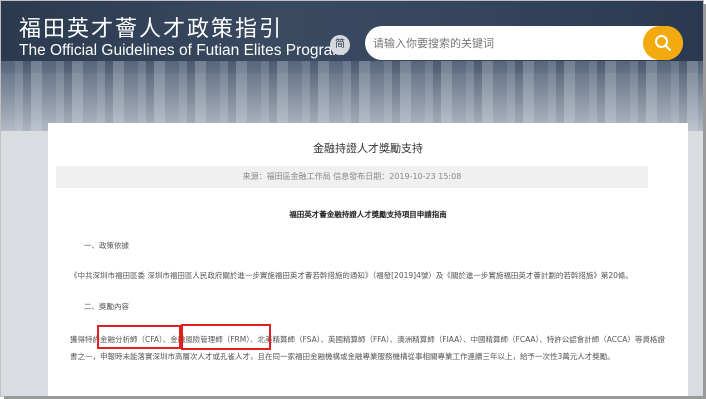 The image size is (706, 399). Describe the element at coordinates (106, 245) in the screenshot. I see `section-heading-policy-basis: 一、政策依據` at that location.